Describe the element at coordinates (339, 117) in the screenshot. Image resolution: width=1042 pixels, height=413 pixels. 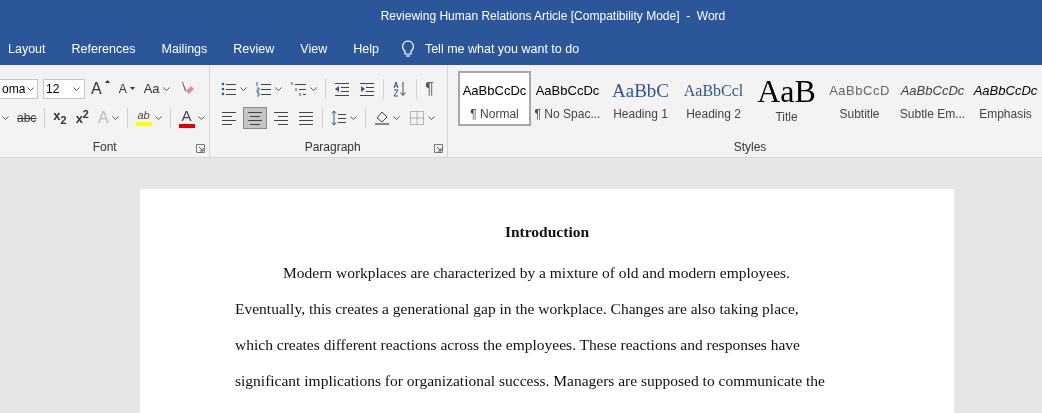
I see `line-spacing-icon` at that location.